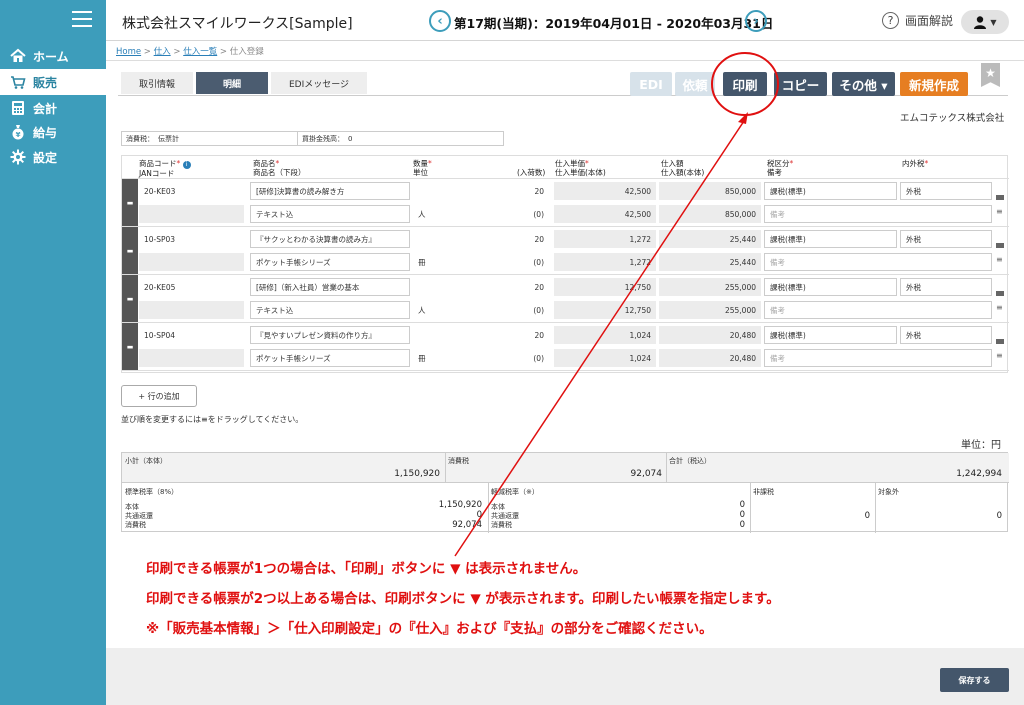 The height and width of the screenshot is (705, 1024). I want to click on add-row-button: + 行の追加, so click(159, 396).